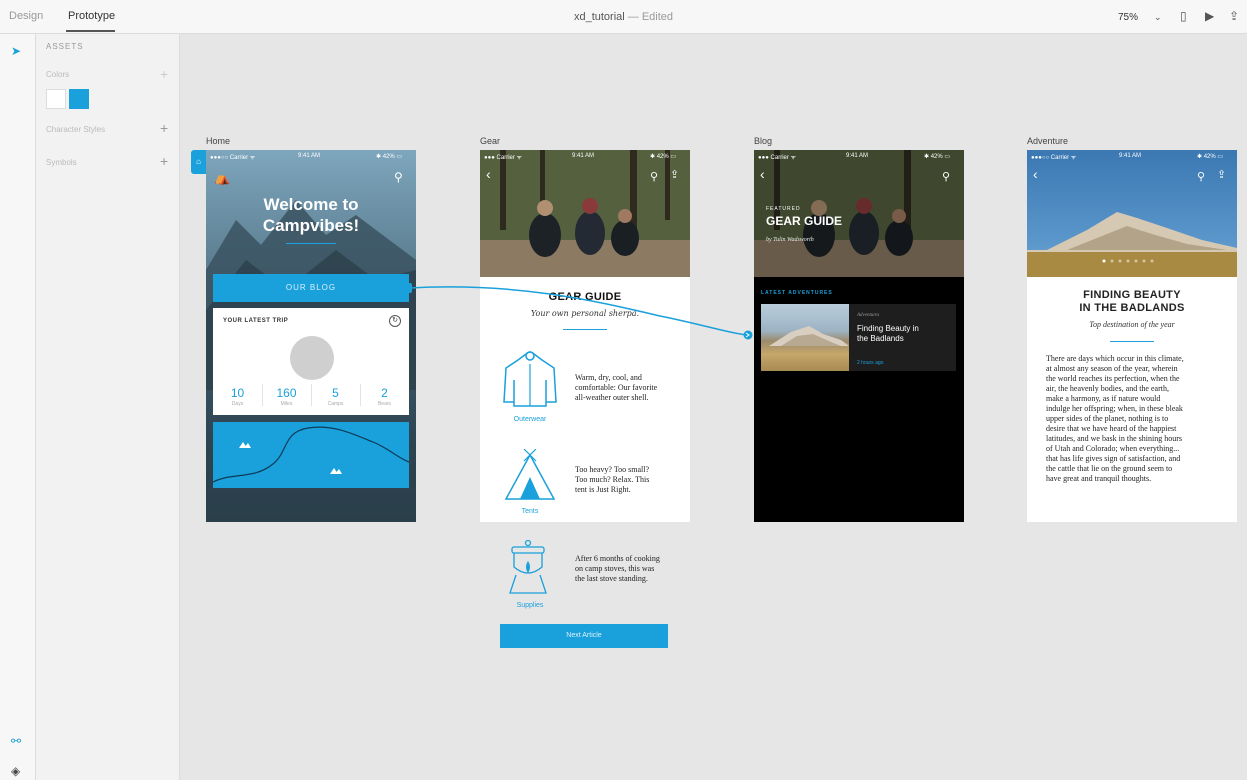 Image resolution: width=1247 pixels, height=780 pixels. I want to click on color-swatch-white, so click(56, 99).